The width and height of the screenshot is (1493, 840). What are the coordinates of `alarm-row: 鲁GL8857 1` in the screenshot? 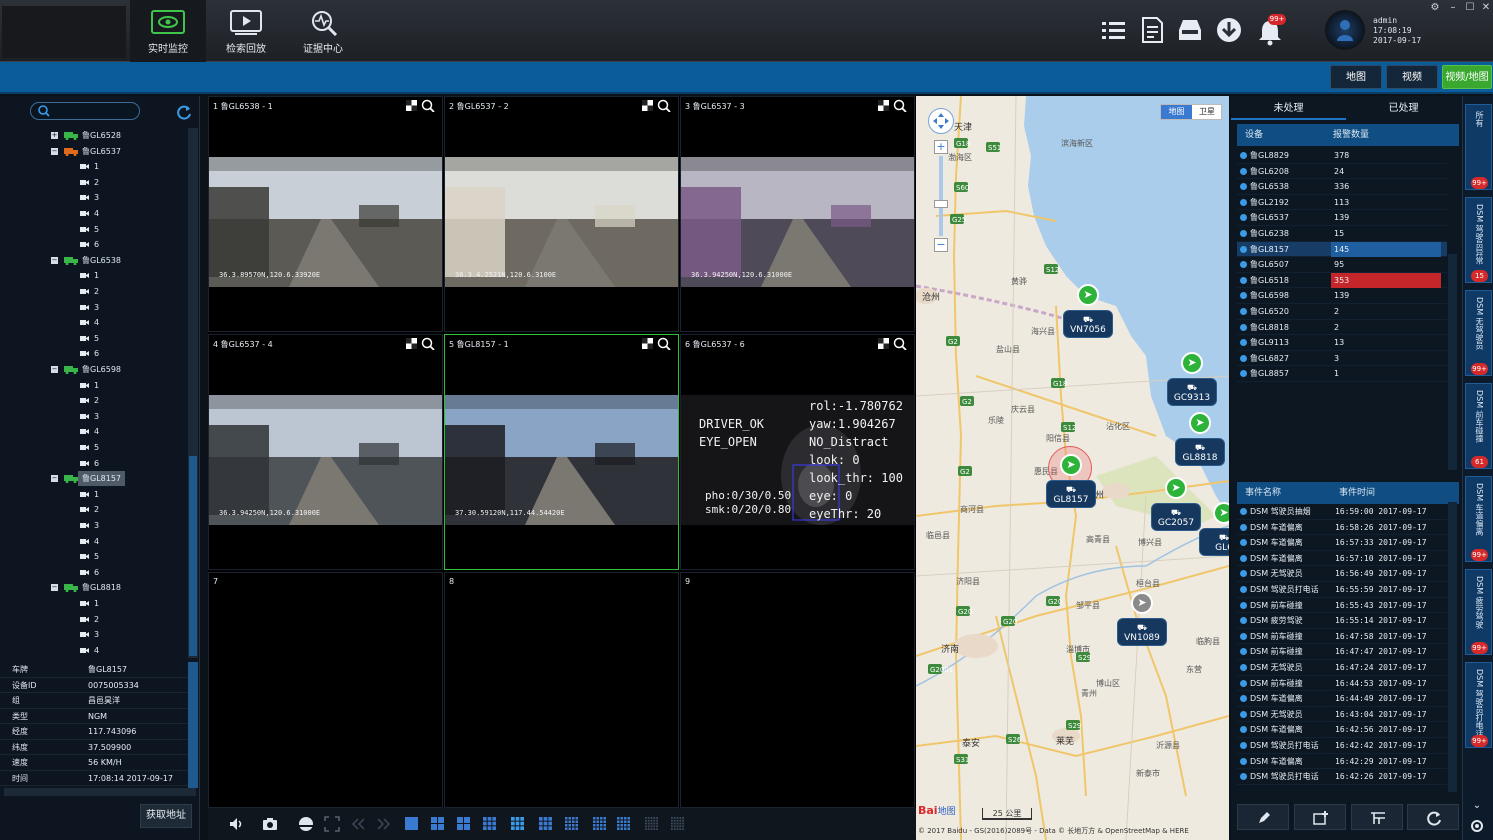 It's located at (1342, 374).